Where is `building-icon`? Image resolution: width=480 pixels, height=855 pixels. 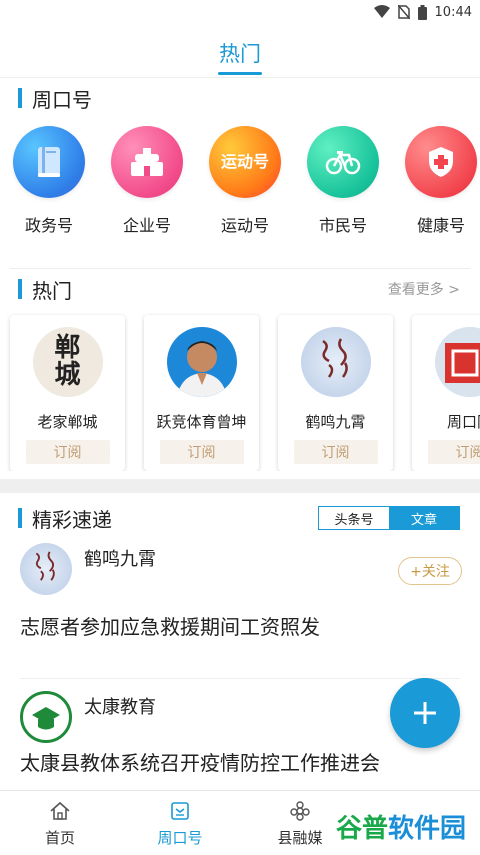 building-icon is located at coordinates (147, 162).